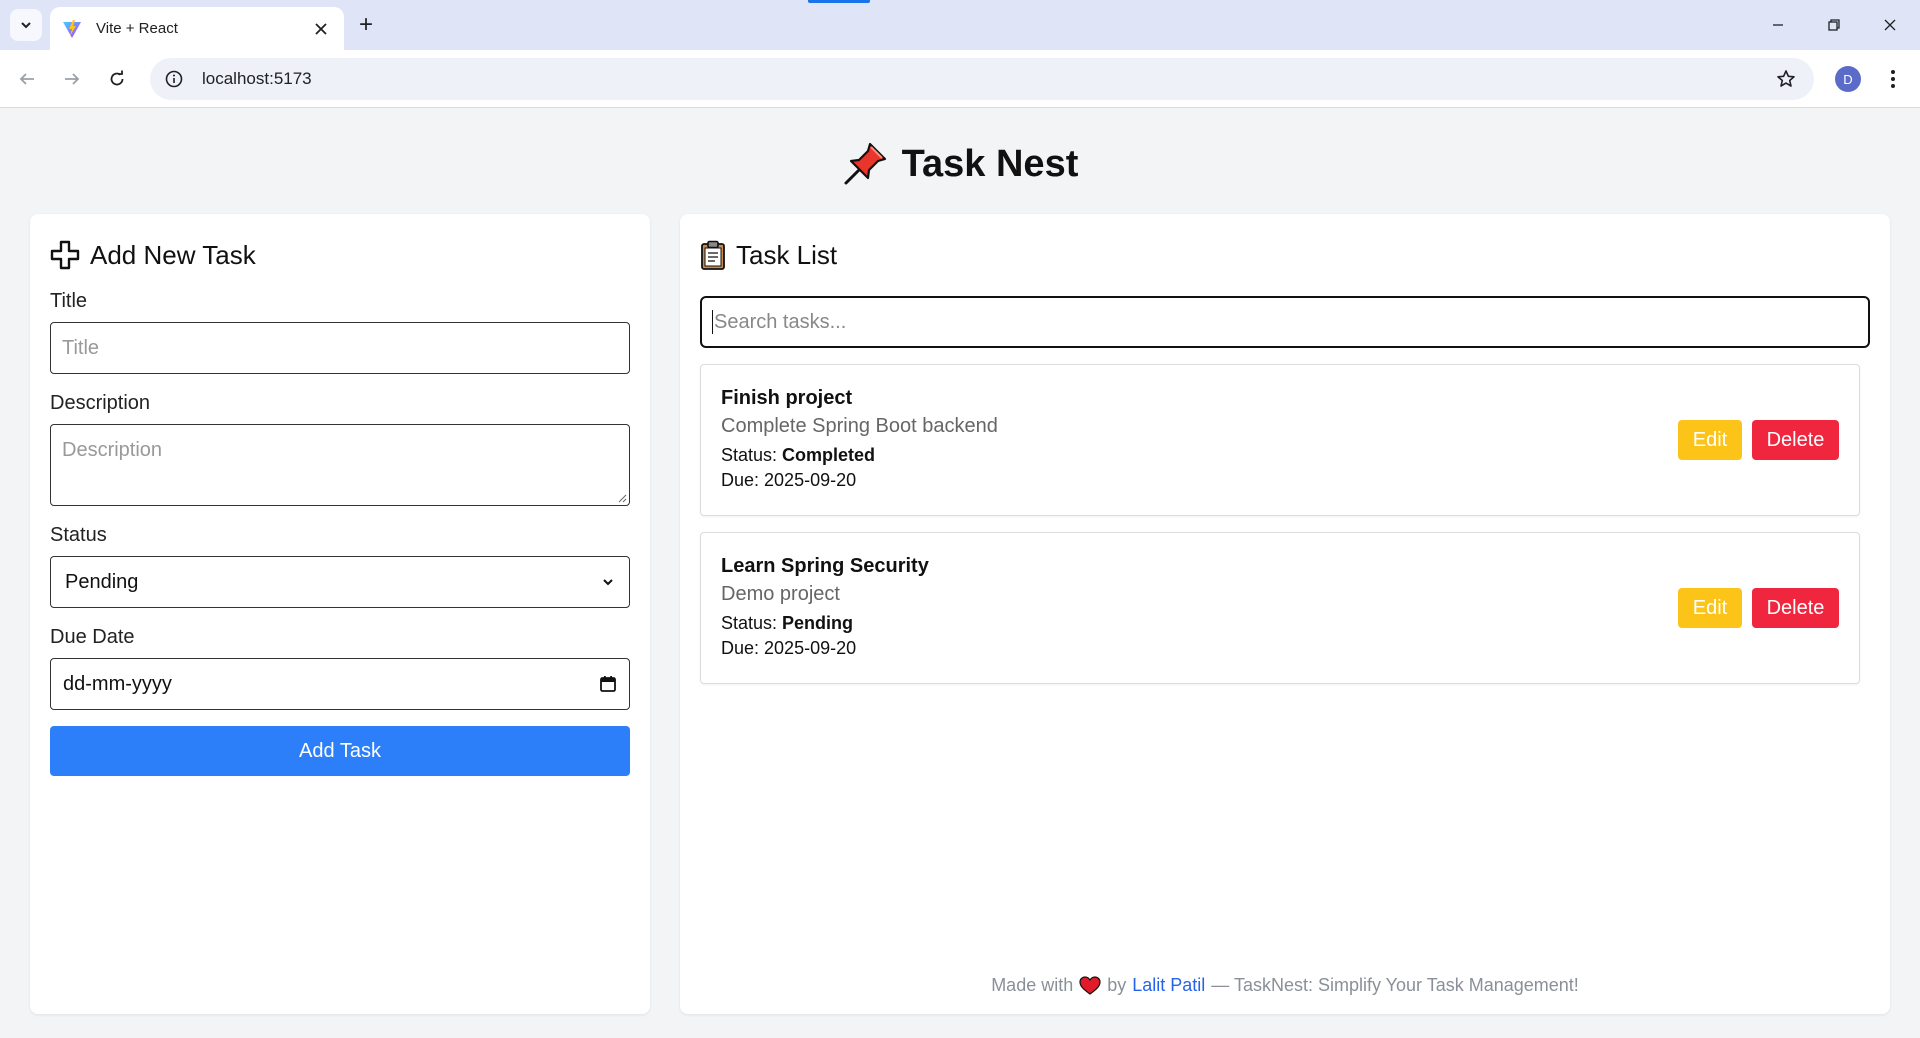 The height and width of the screenshot is (1038, 1920). What do you see at coordinates (117, 79) in the screenshot?
I see `reload-icon` at bounding box center [117, 79].